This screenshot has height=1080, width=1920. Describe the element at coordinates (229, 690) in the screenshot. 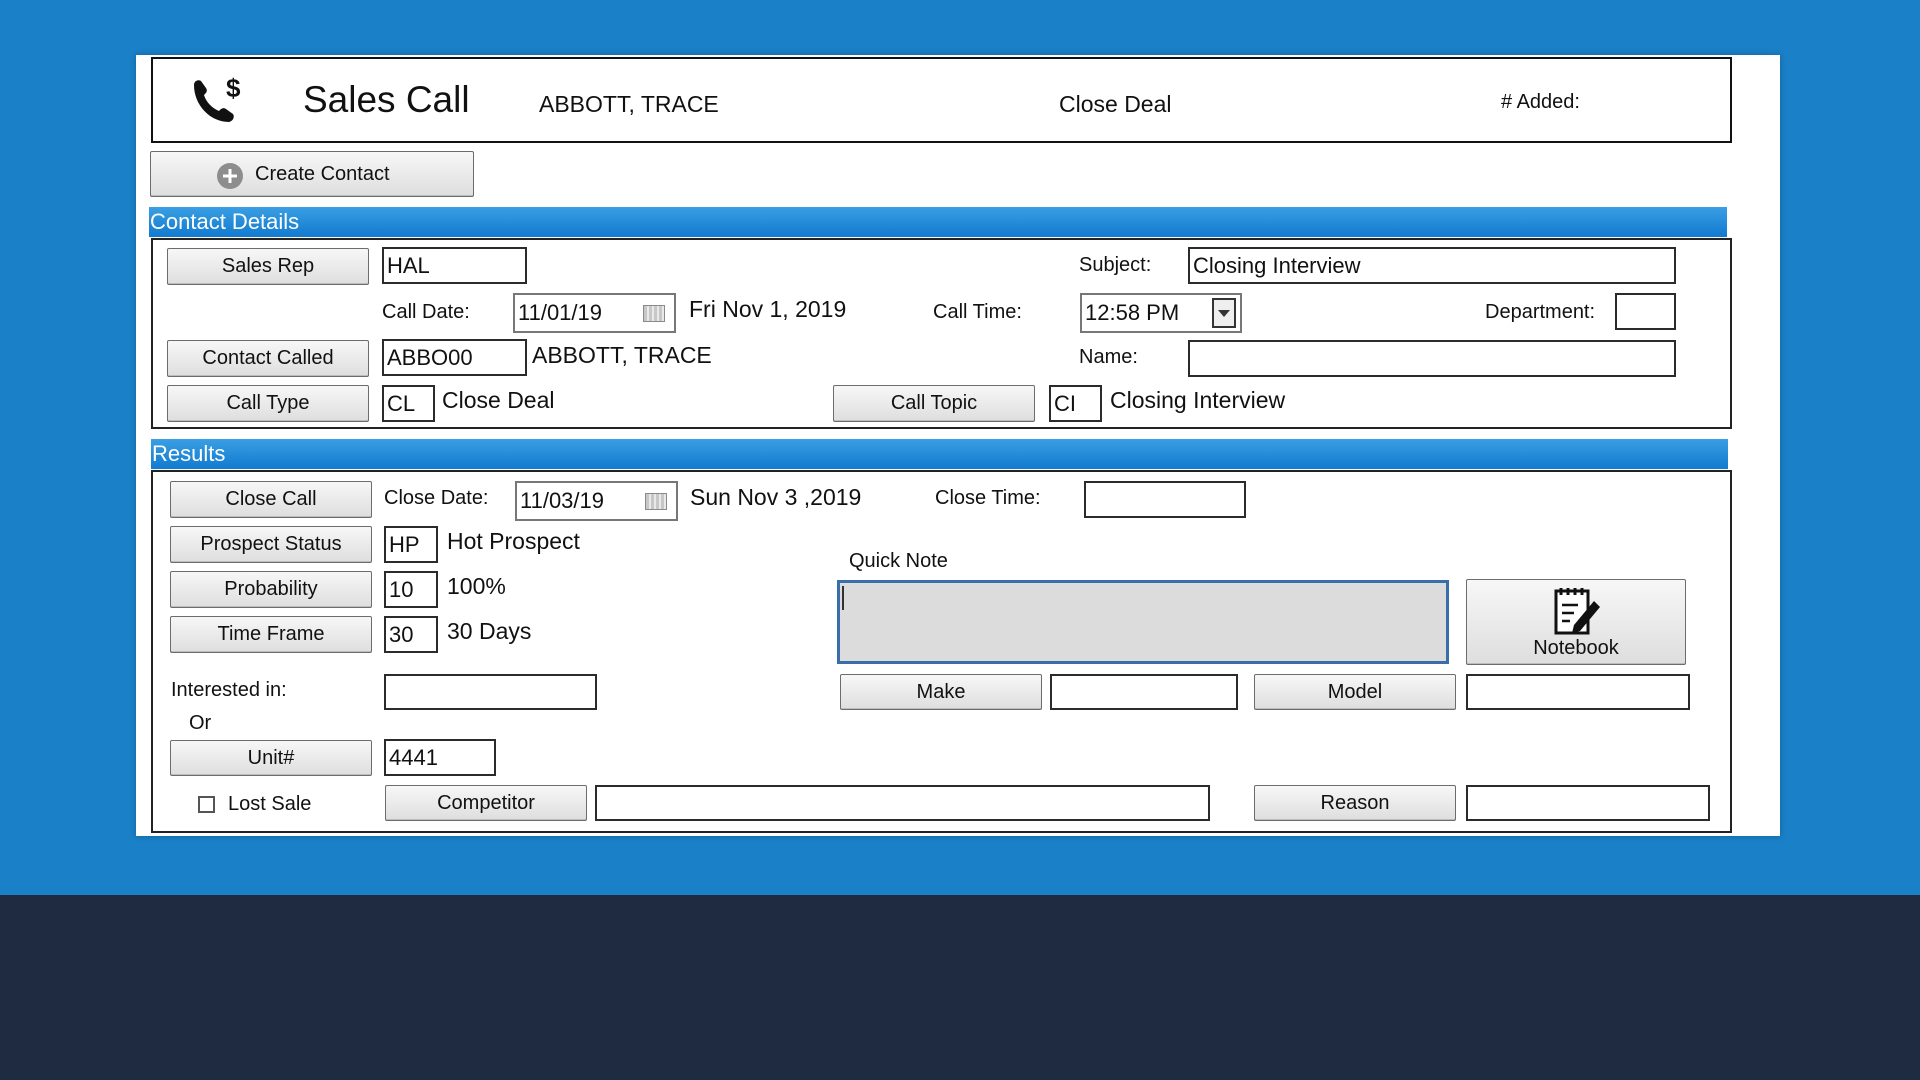

I see `interested-in-label: Interested in:` at that location.